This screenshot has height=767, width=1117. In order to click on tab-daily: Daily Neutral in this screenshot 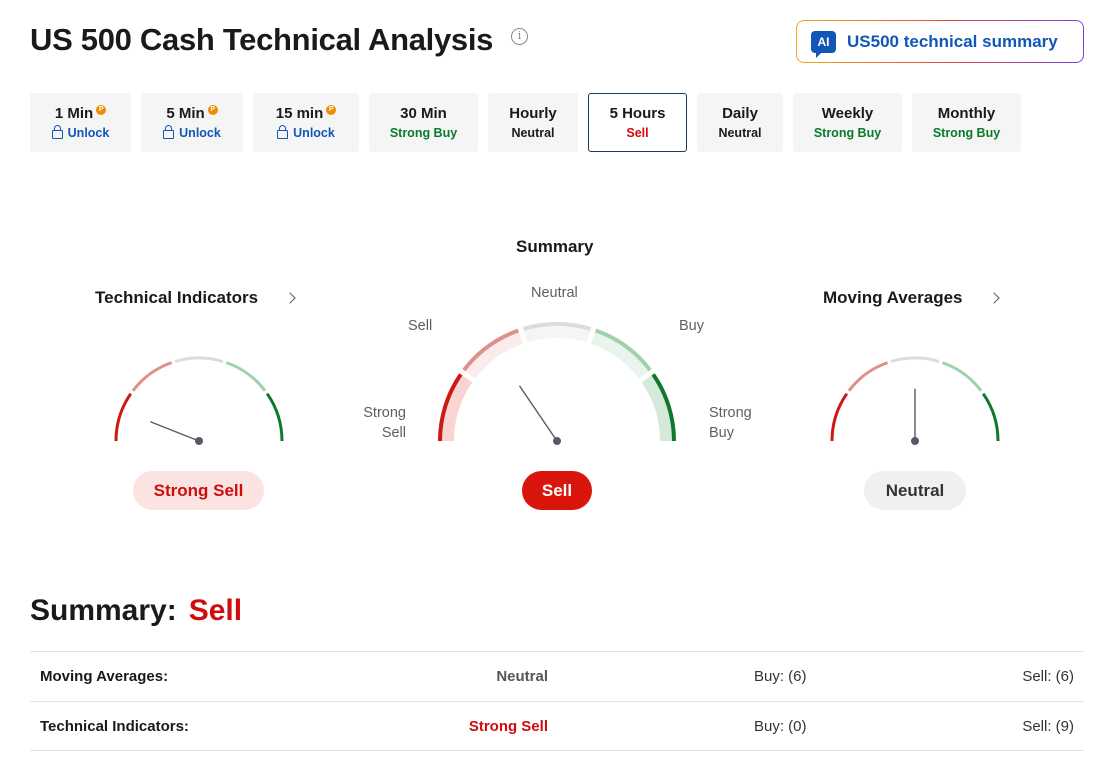, I will do `click(740, 122)`.